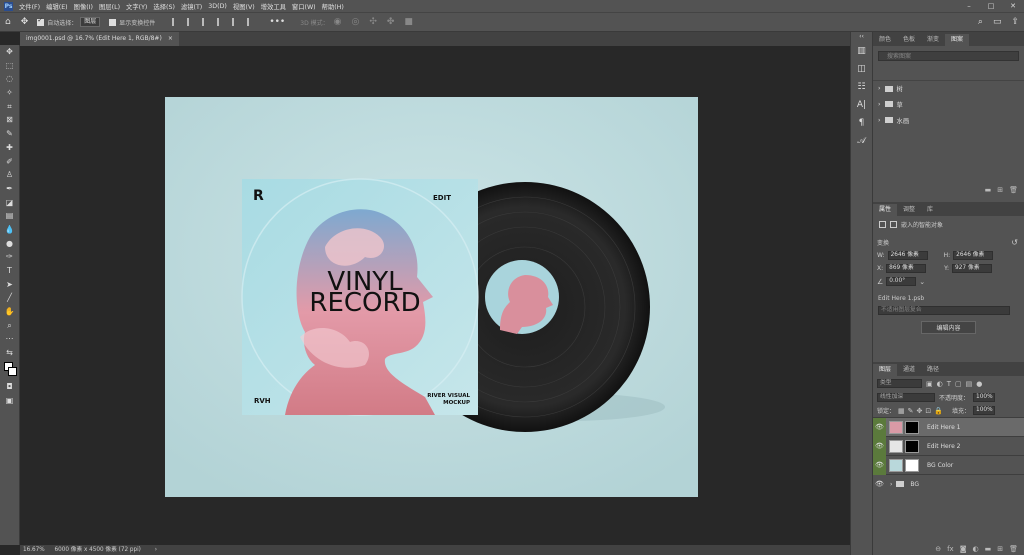 This screenshot has height=555, width=1024. I want to click on path-select-icon: ➤, so click(9, 285).